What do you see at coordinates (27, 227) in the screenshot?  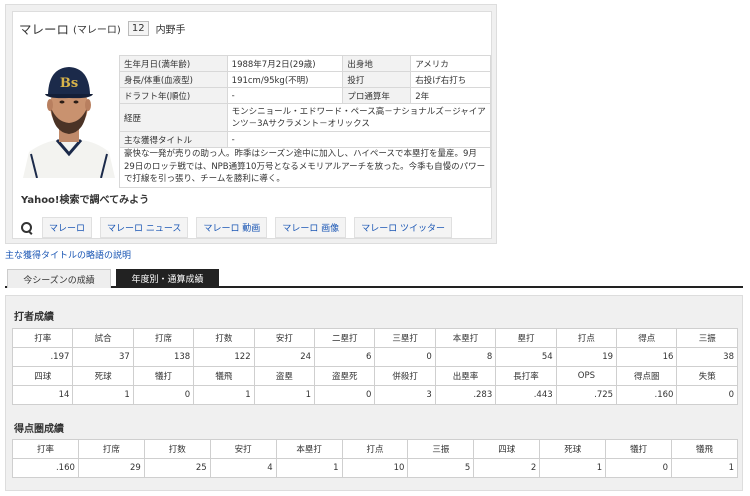 I see `search-icon` at bounding box center [27, 227].